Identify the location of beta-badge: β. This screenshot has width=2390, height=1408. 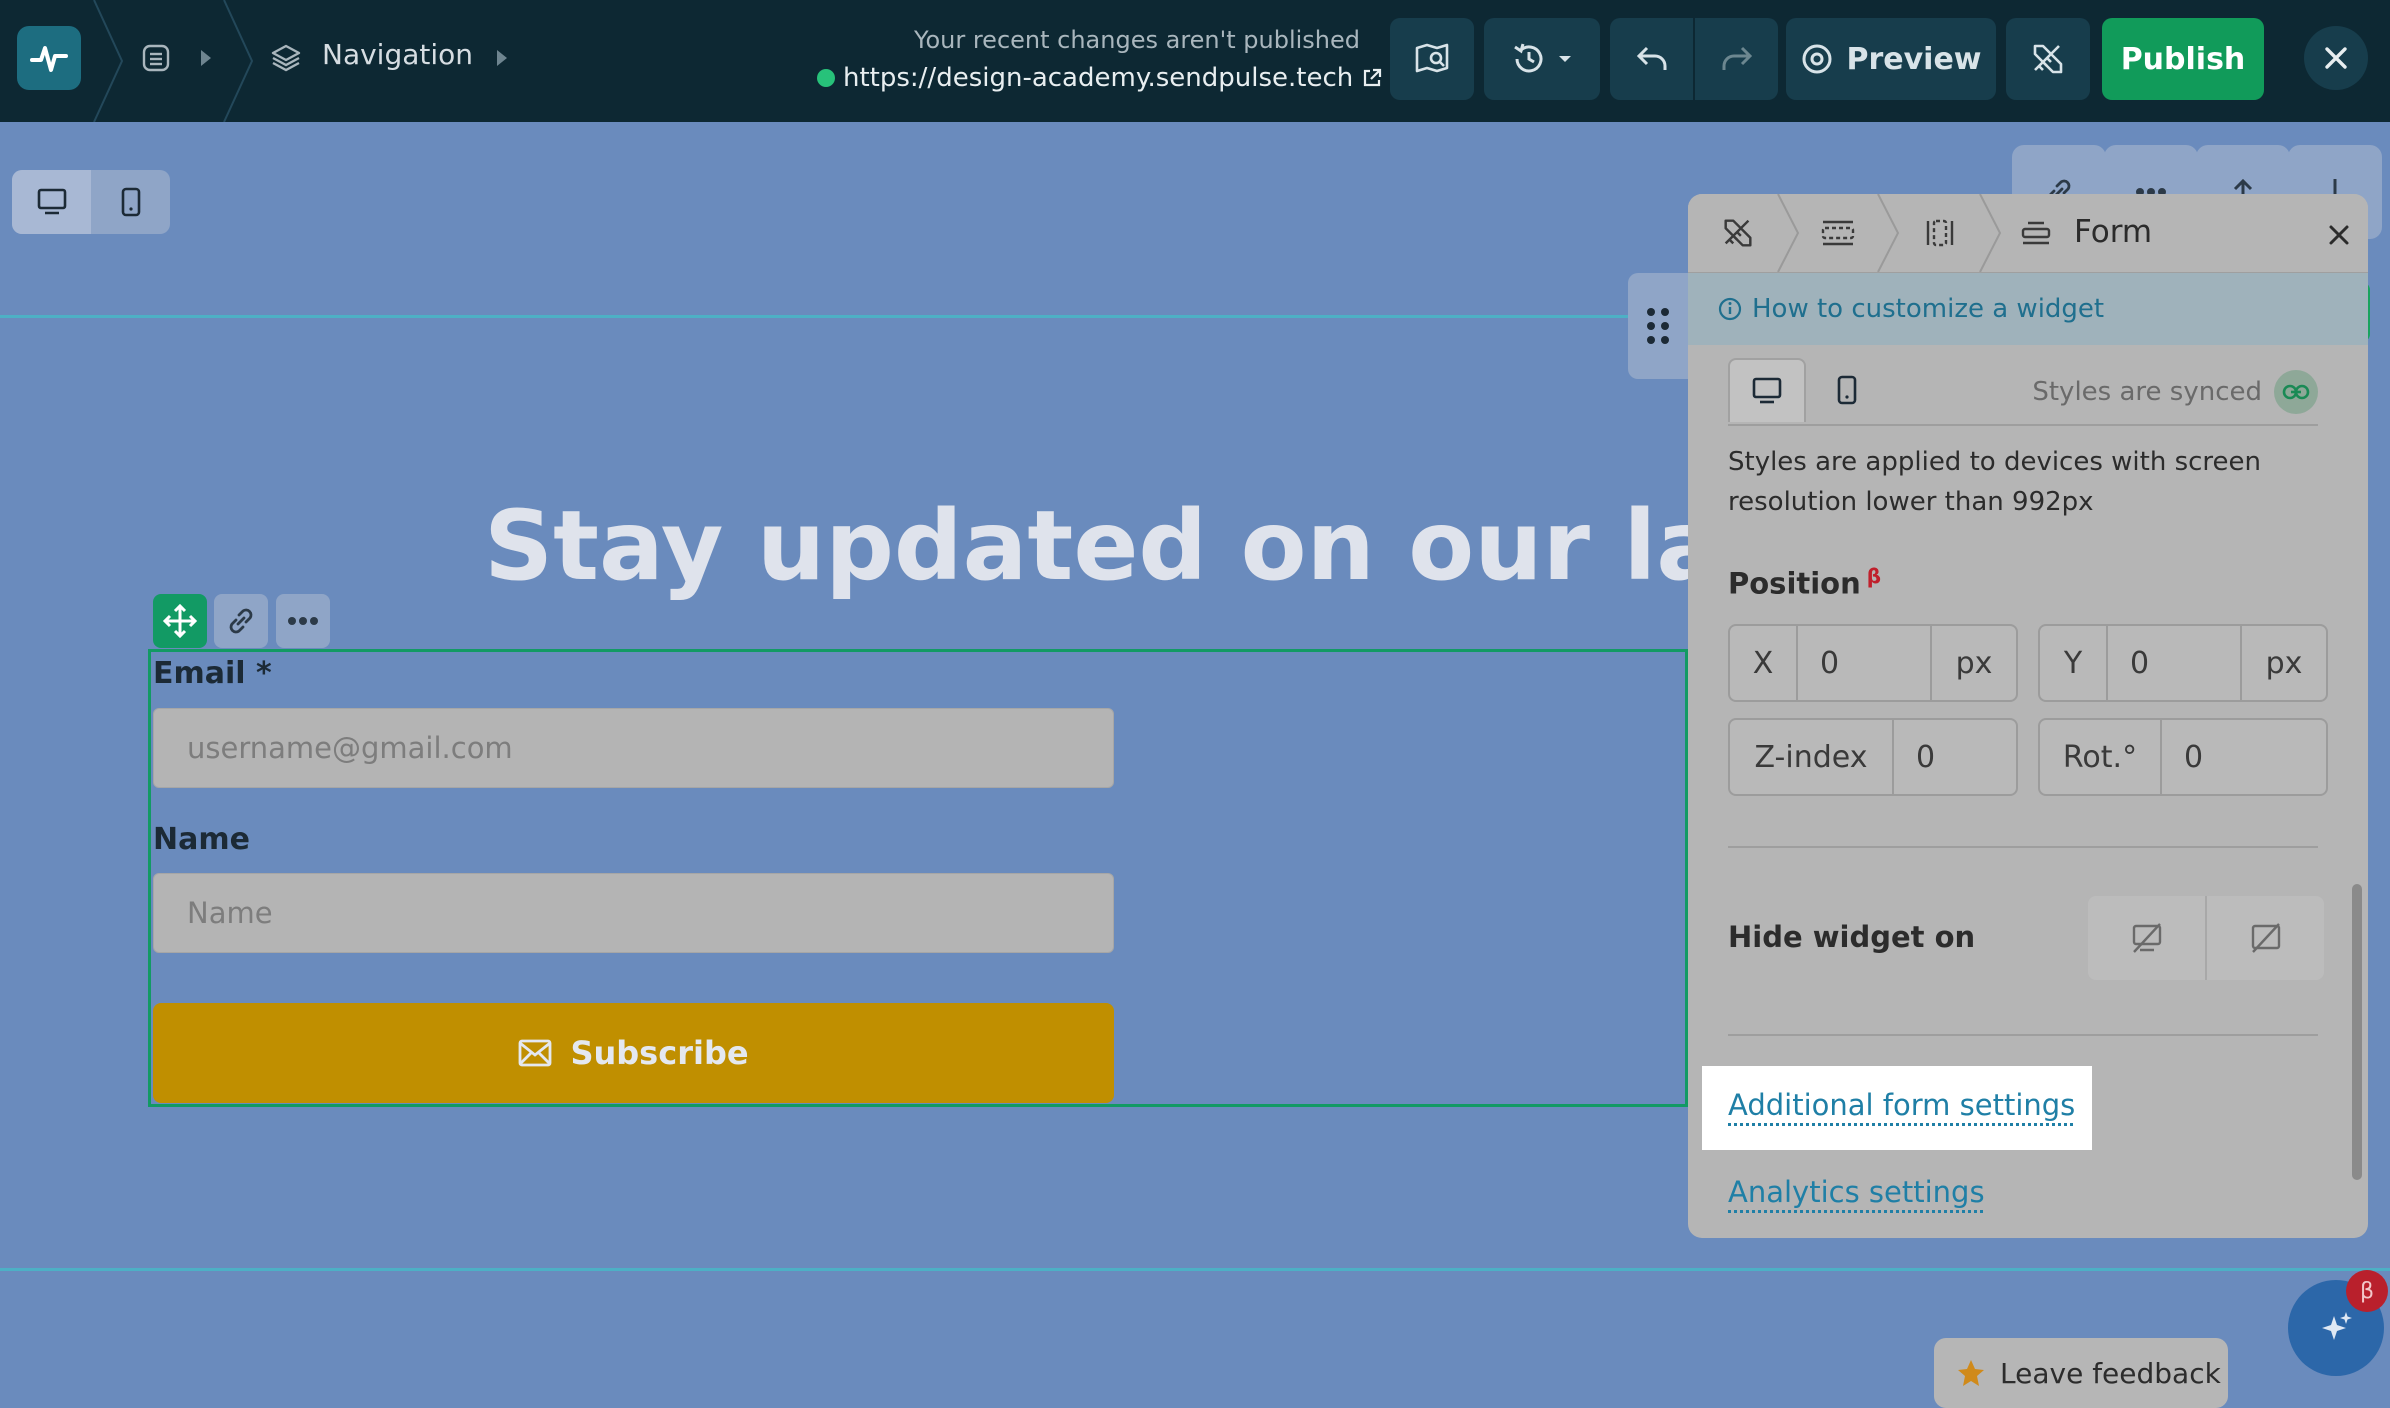
(1874, 576).